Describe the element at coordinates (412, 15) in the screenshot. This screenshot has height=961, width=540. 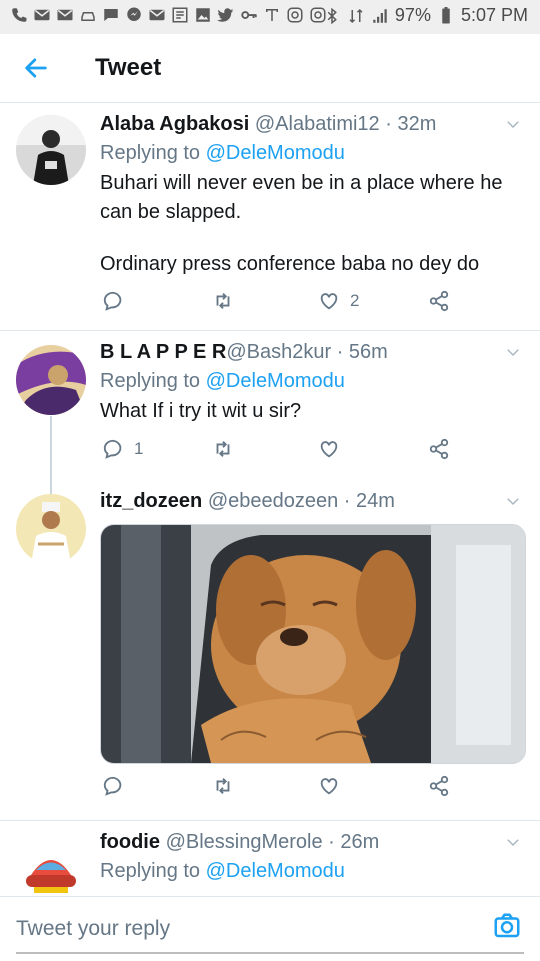
I see `battery-percent: 97%` at that location.